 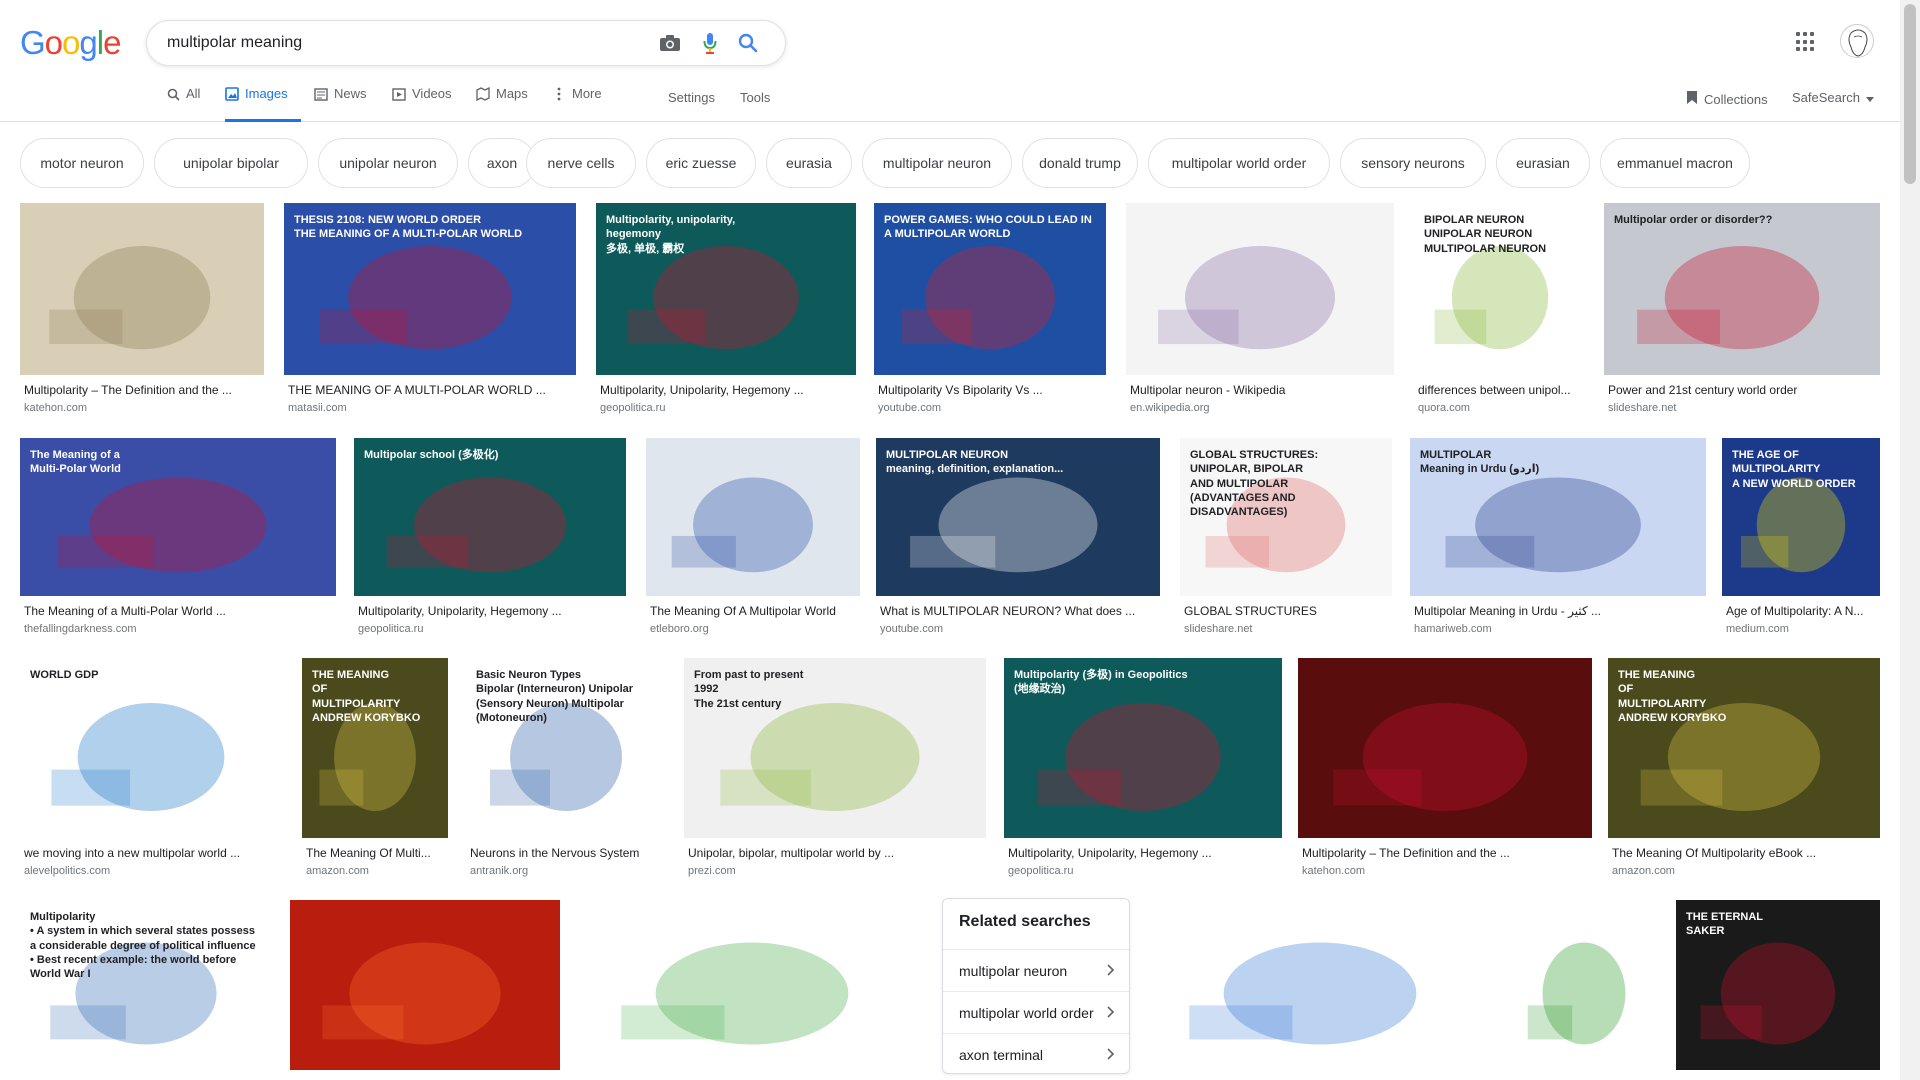 I want to click on collections-link: Collections, so click(x=1727, y=99).